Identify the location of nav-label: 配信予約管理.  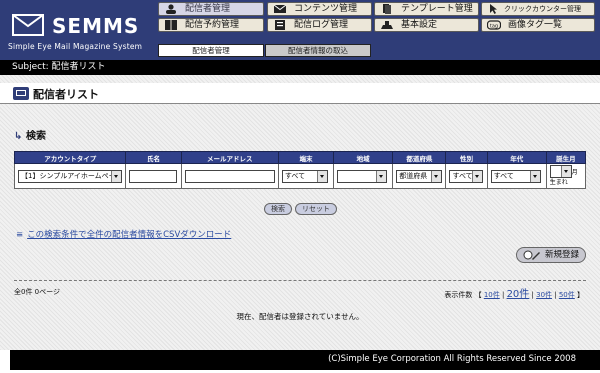
(212, 25).